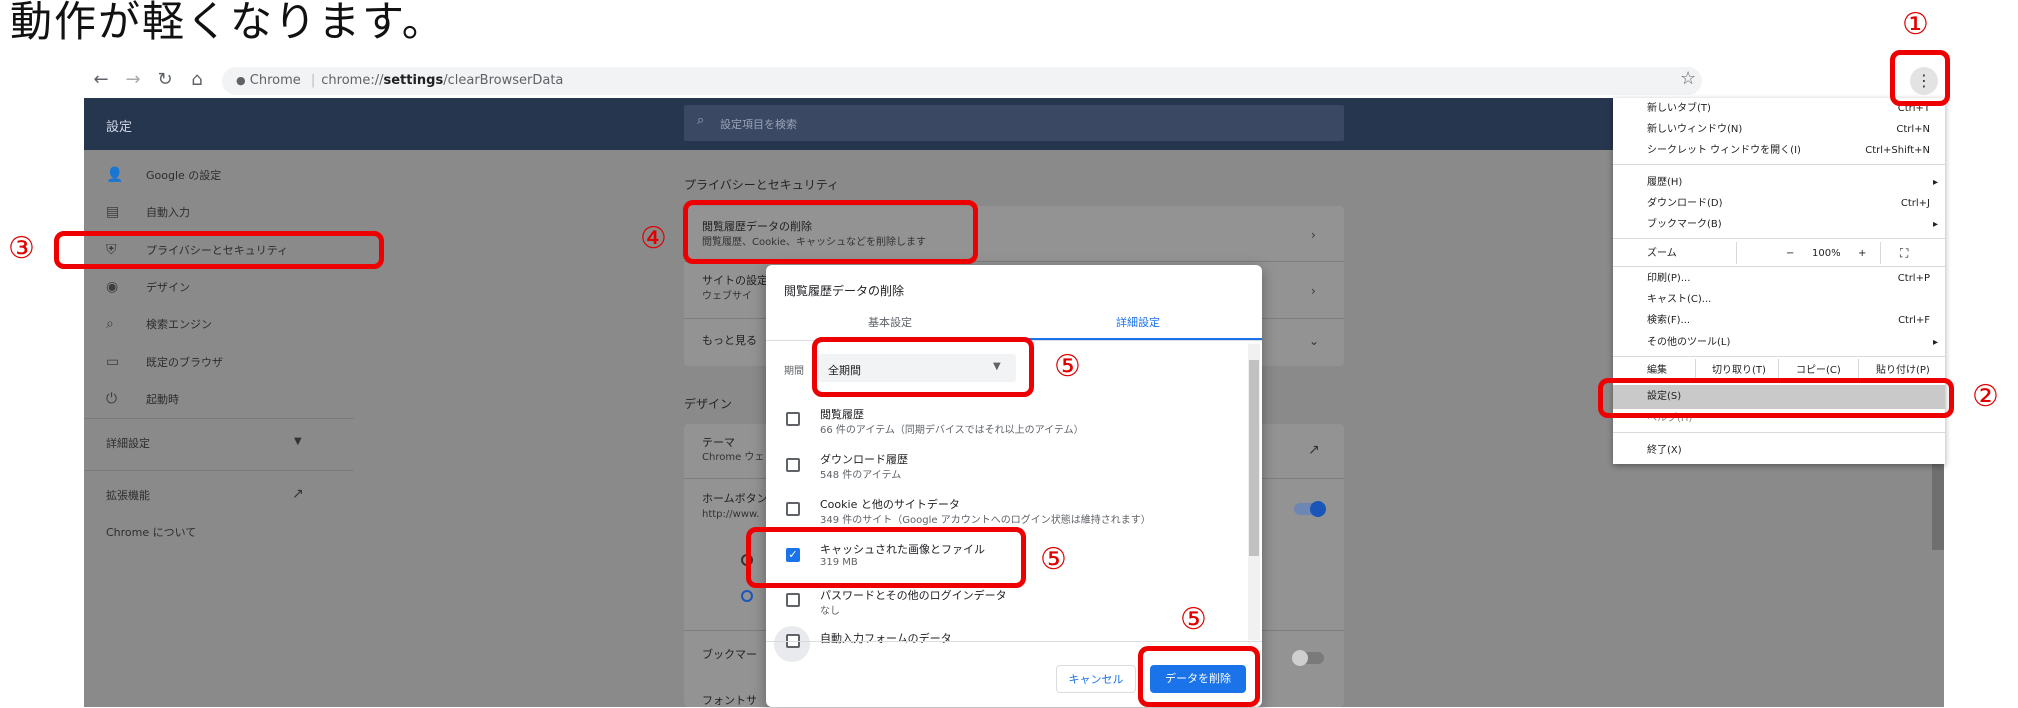 The width and height of the screenshot is (2018, 708). What do you see at coordinates (890, 323) in the screenshot?
I see `tab-basic: 基本設定` at bounding box center [890, 323].